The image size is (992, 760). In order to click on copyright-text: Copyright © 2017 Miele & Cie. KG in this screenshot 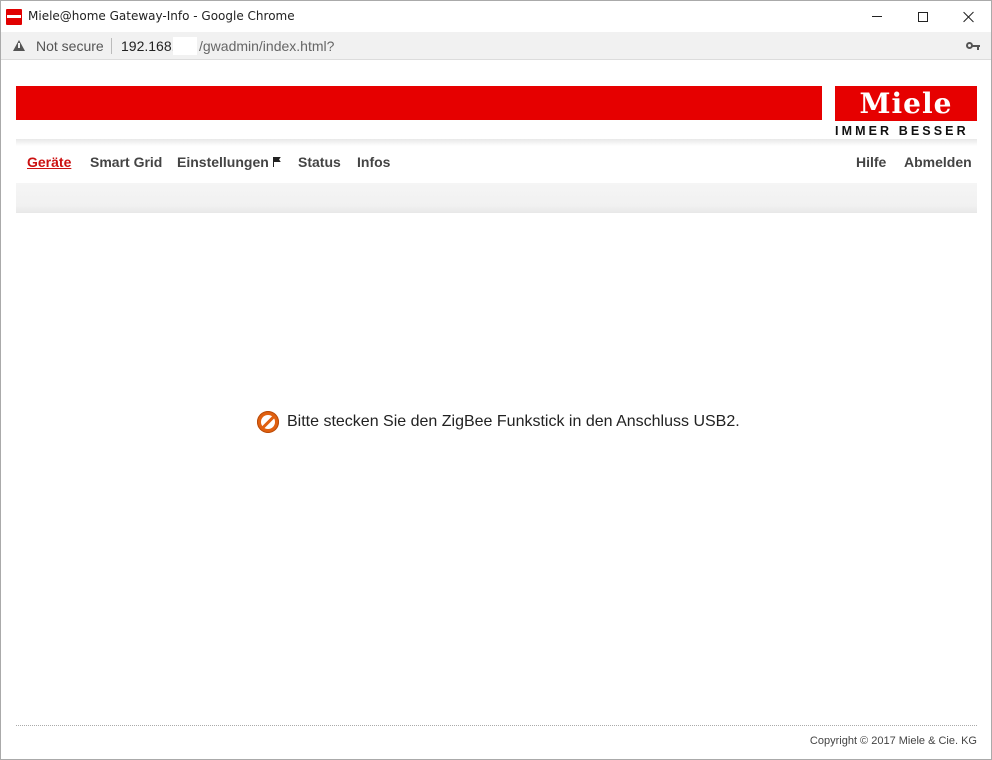, I will do `click(893, 741)`.